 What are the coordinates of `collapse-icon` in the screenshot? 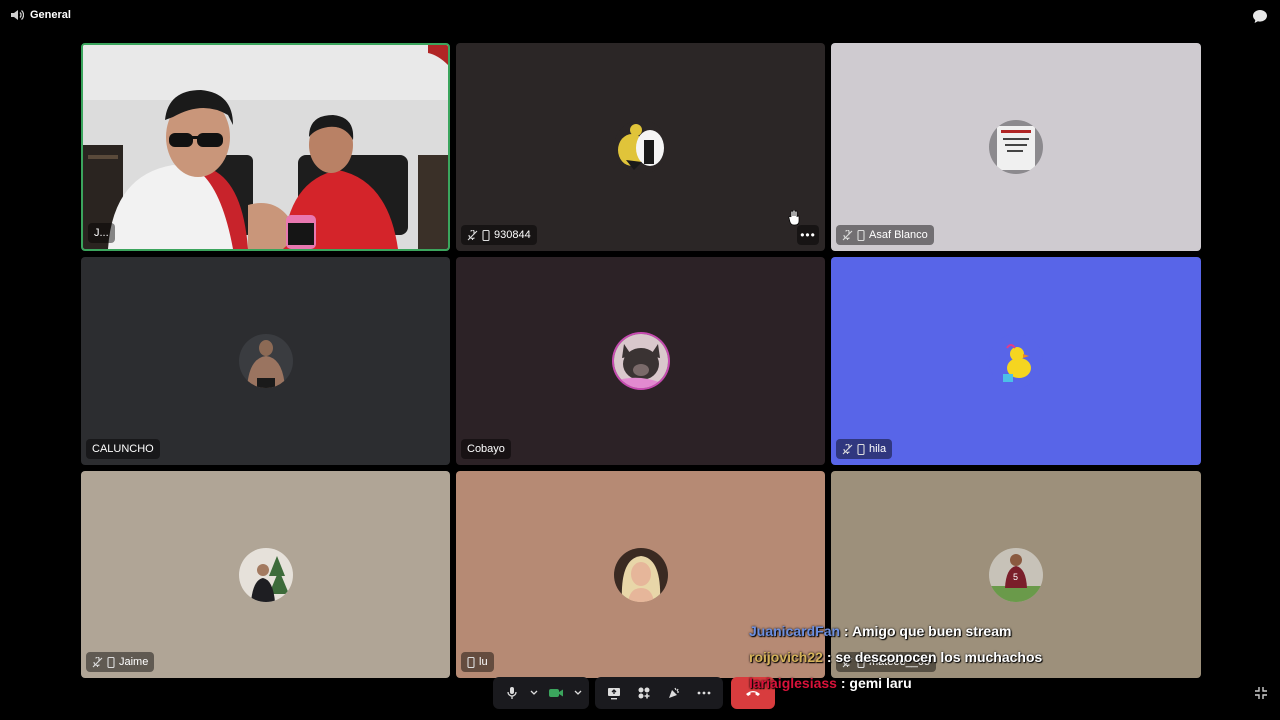 It's located at (1261, 693).